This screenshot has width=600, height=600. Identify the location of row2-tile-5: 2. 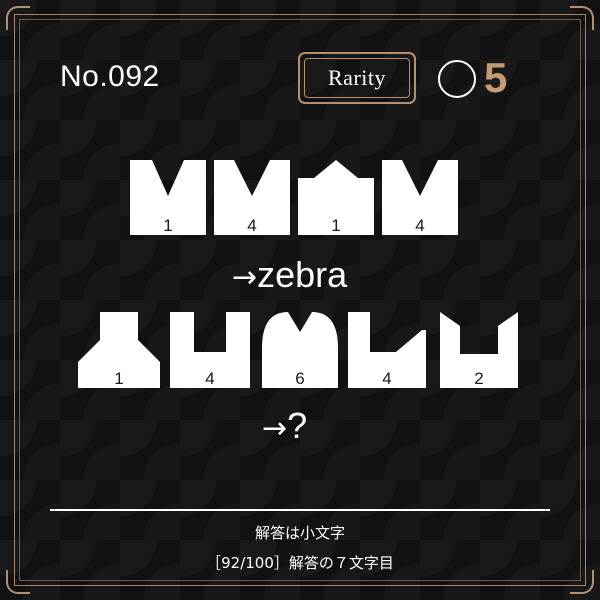
(479, 350).